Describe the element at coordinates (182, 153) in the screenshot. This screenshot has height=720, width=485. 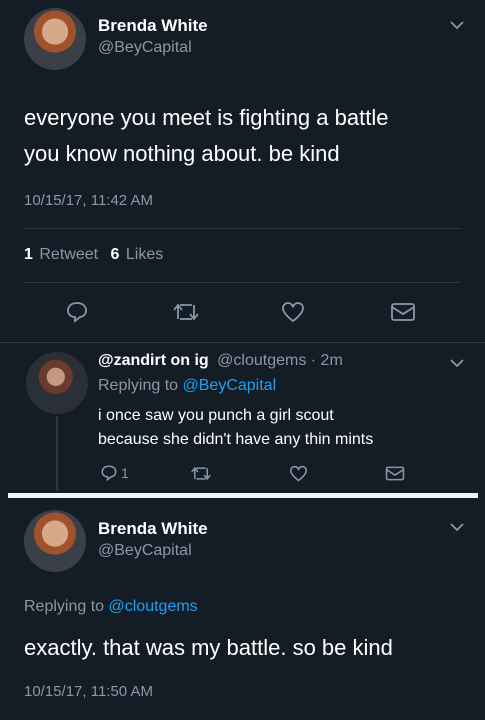
I see `tweet-text-line: you know nothing about. be kind` at that location.